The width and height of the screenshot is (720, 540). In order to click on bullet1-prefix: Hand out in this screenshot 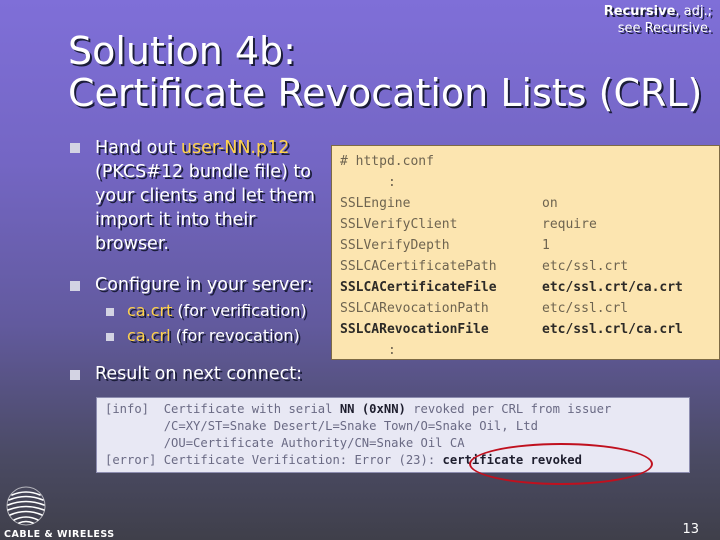, I will do `click(138, 148)`.